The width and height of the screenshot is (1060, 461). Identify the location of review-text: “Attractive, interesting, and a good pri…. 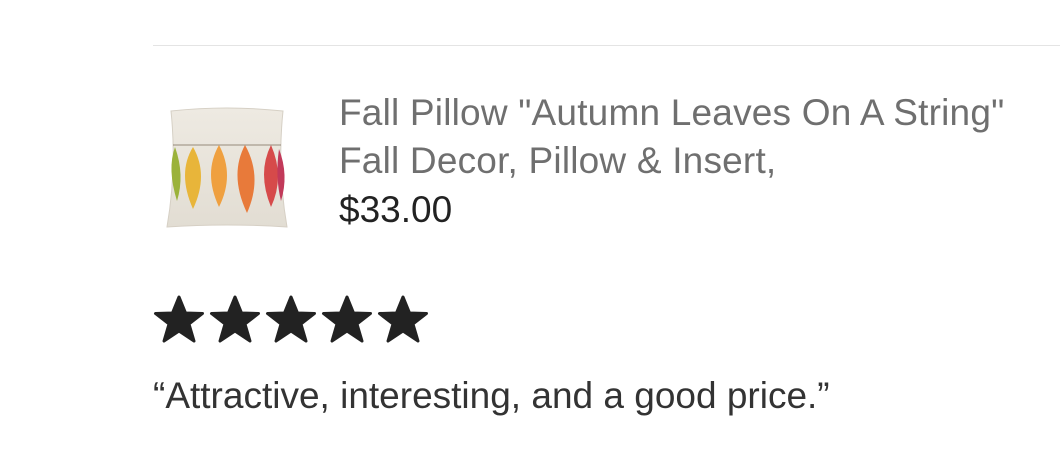
(491, 395).